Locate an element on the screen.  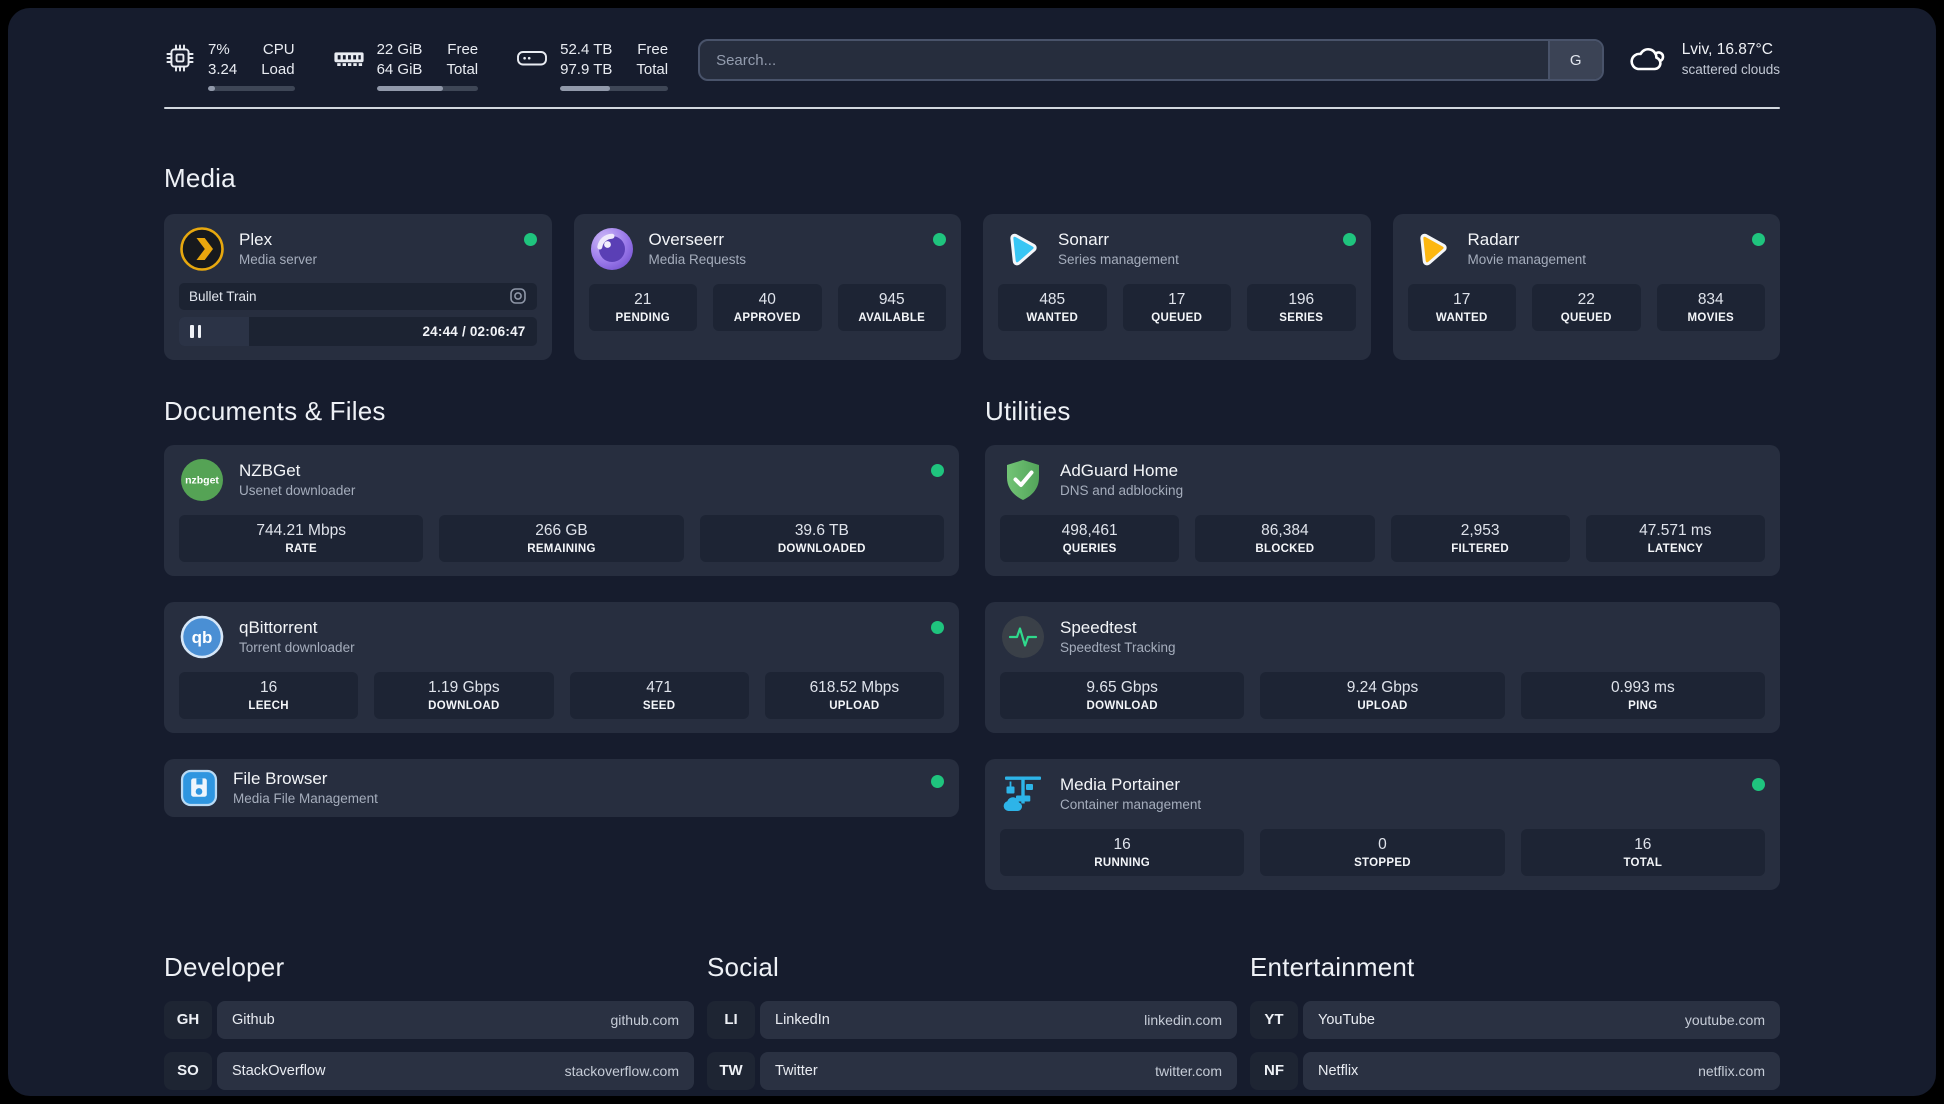
stat-tile-value: 266 GB is located at coordinates (561, 530).